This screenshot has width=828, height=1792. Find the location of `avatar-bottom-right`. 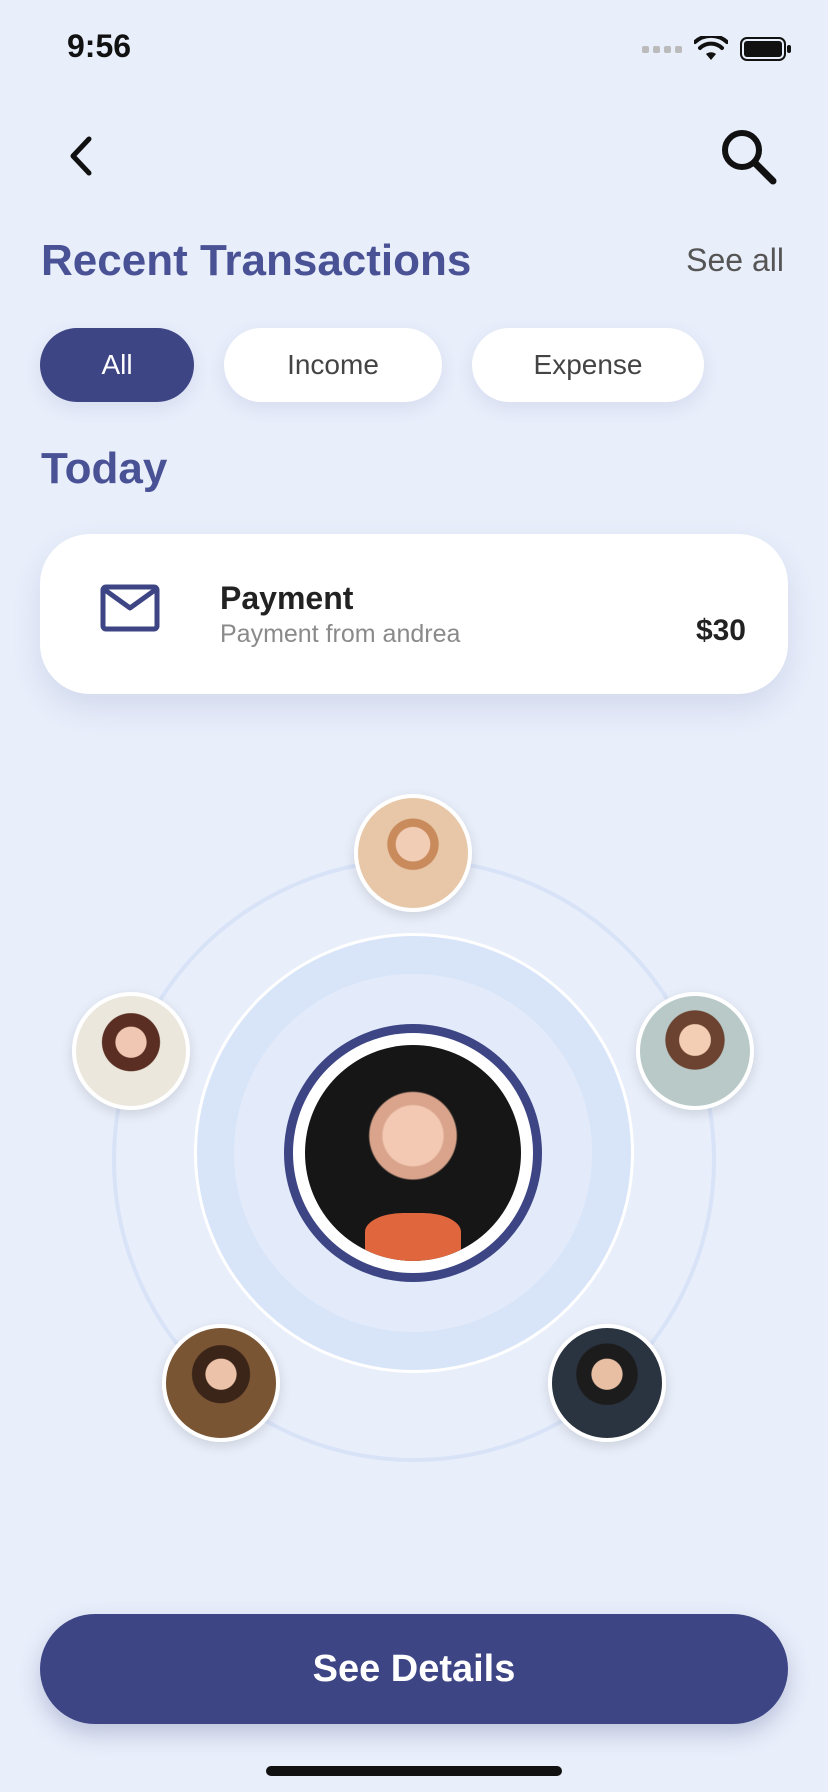

avatar-bottom-right is located at coordinates (607, 1383).